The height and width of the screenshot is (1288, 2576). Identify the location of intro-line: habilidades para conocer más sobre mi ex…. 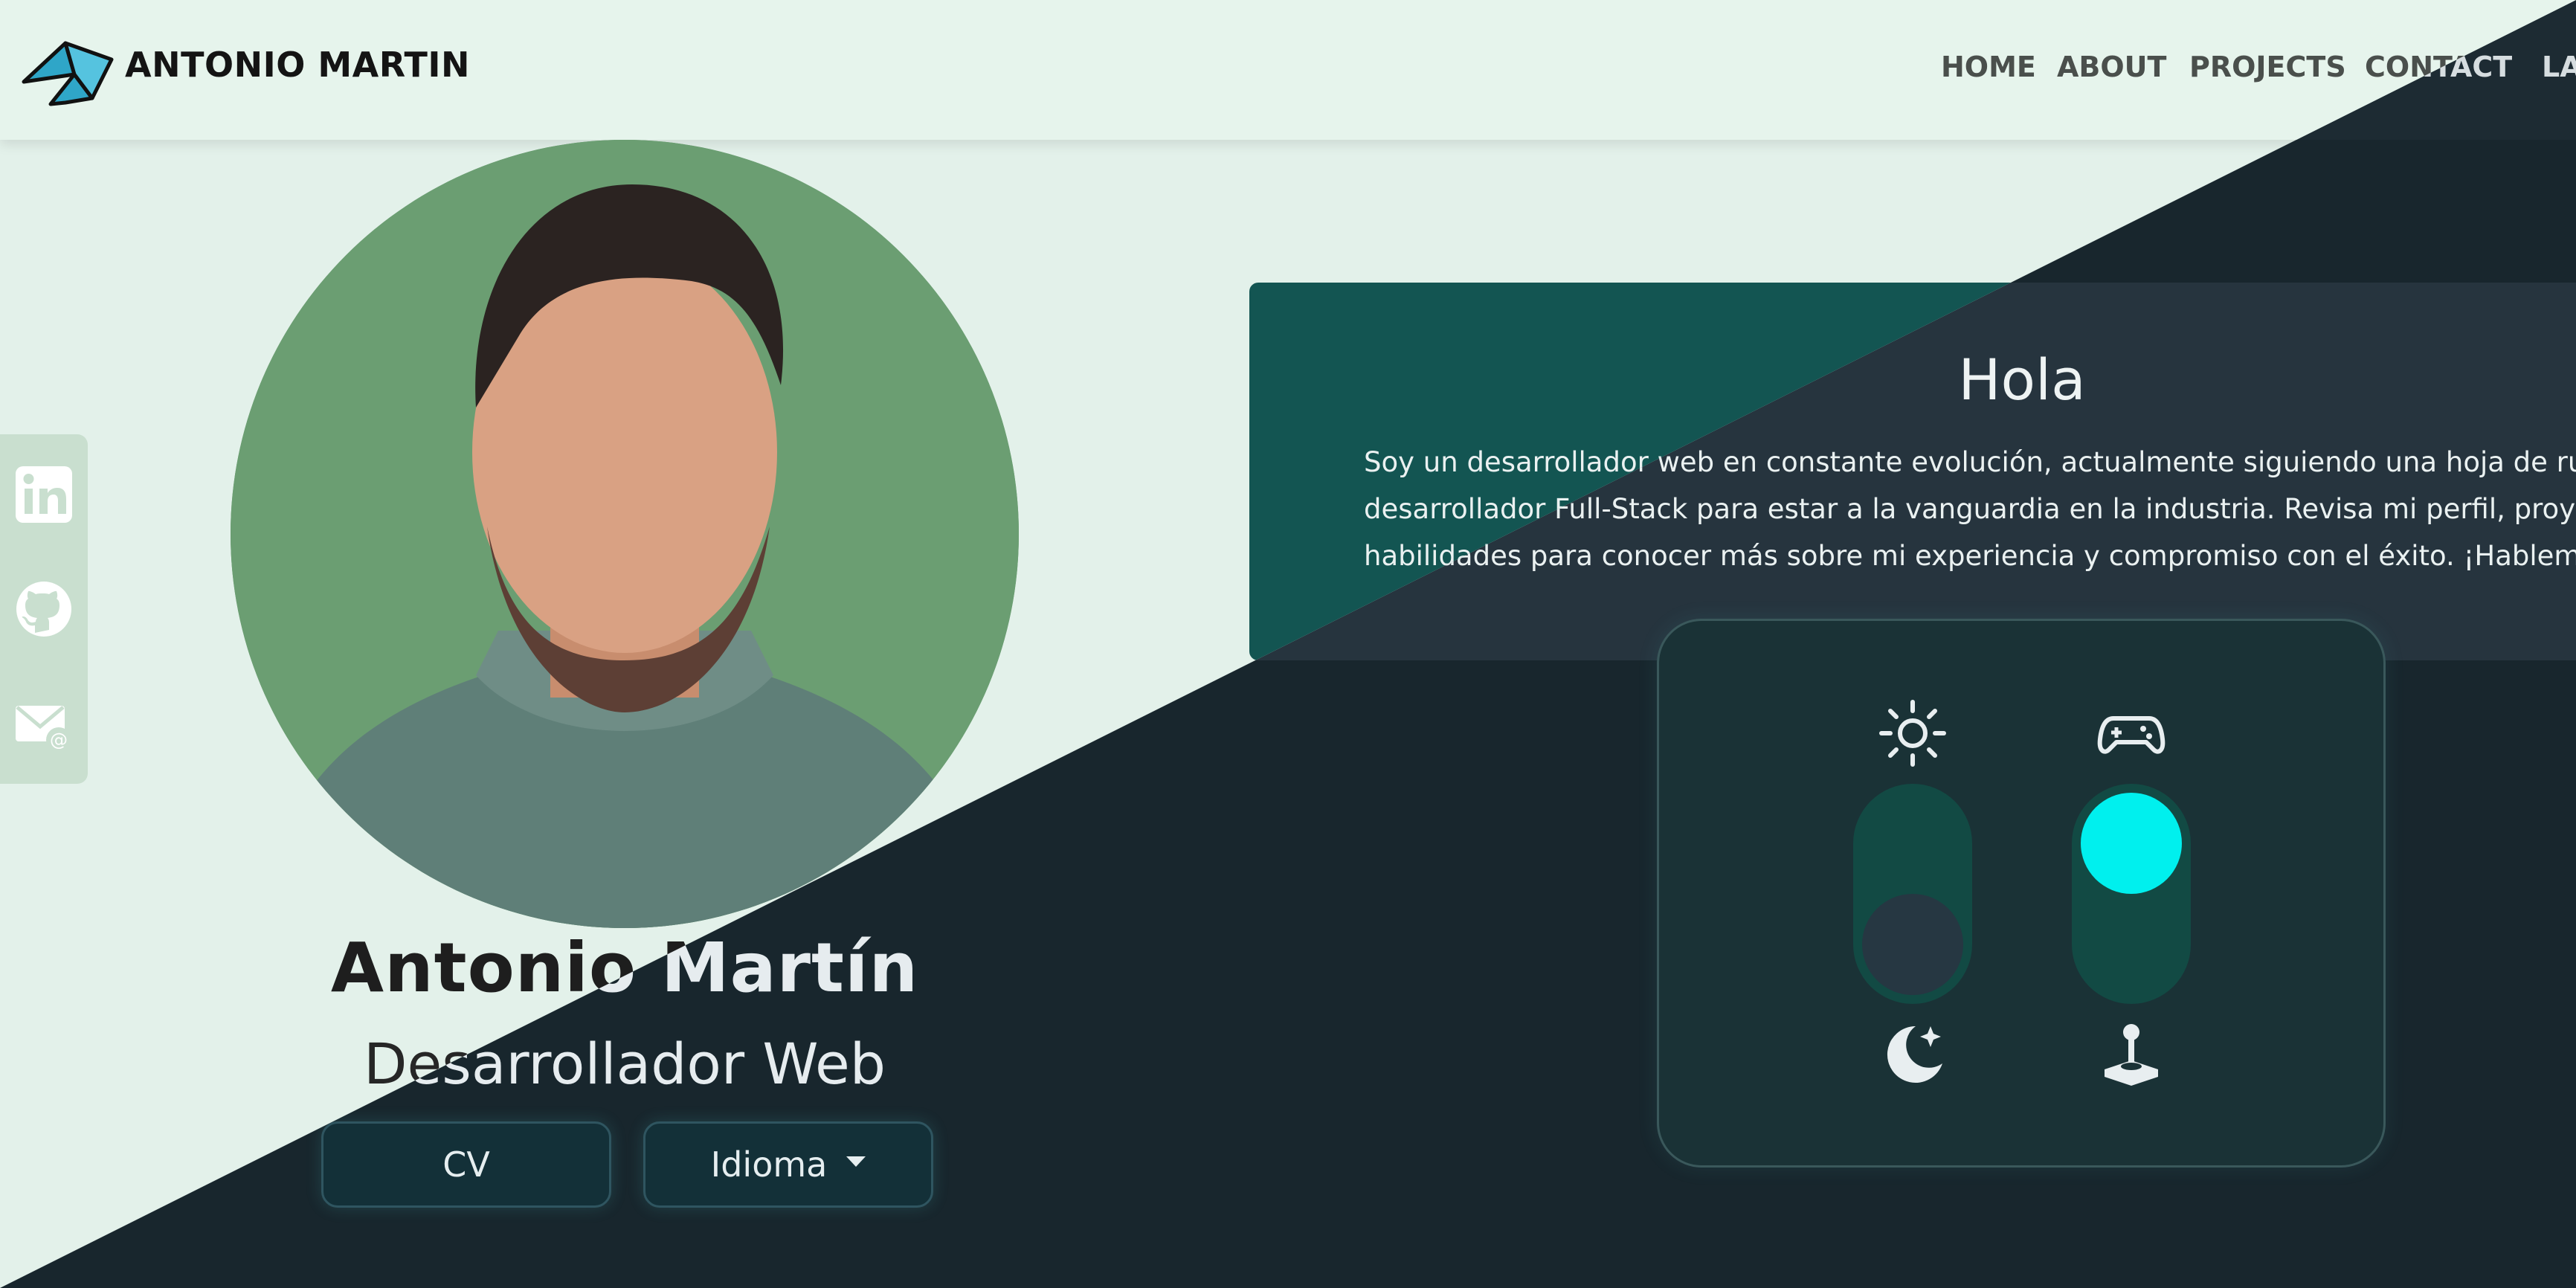
(1970, 556).